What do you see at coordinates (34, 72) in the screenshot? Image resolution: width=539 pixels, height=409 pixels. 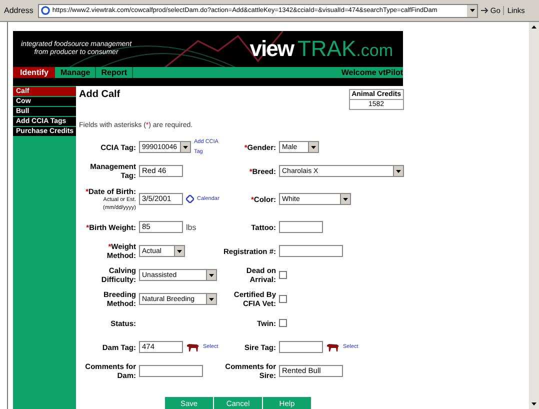 I see `nav-tab: Identify` at bounding box center [34, 72].